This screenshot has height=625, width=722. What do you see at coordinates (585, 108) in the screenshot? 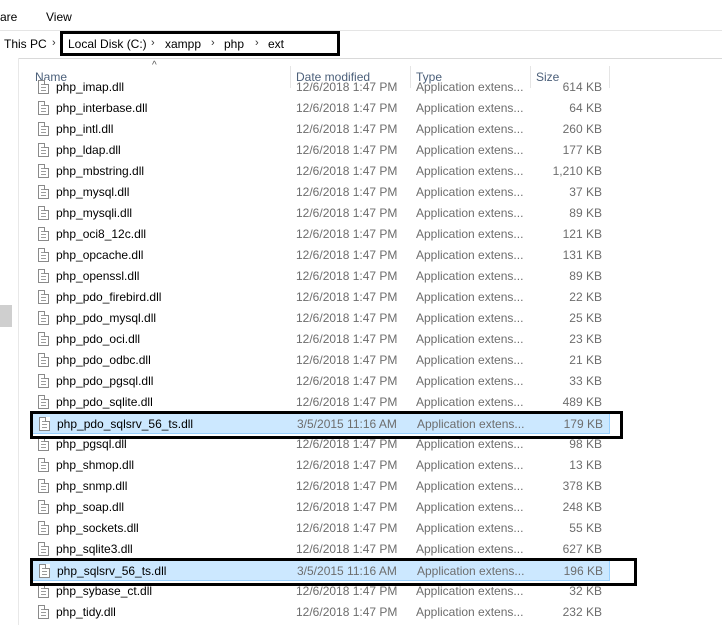
I see `file-size: 64 KB` at bounding box center [585, 108].